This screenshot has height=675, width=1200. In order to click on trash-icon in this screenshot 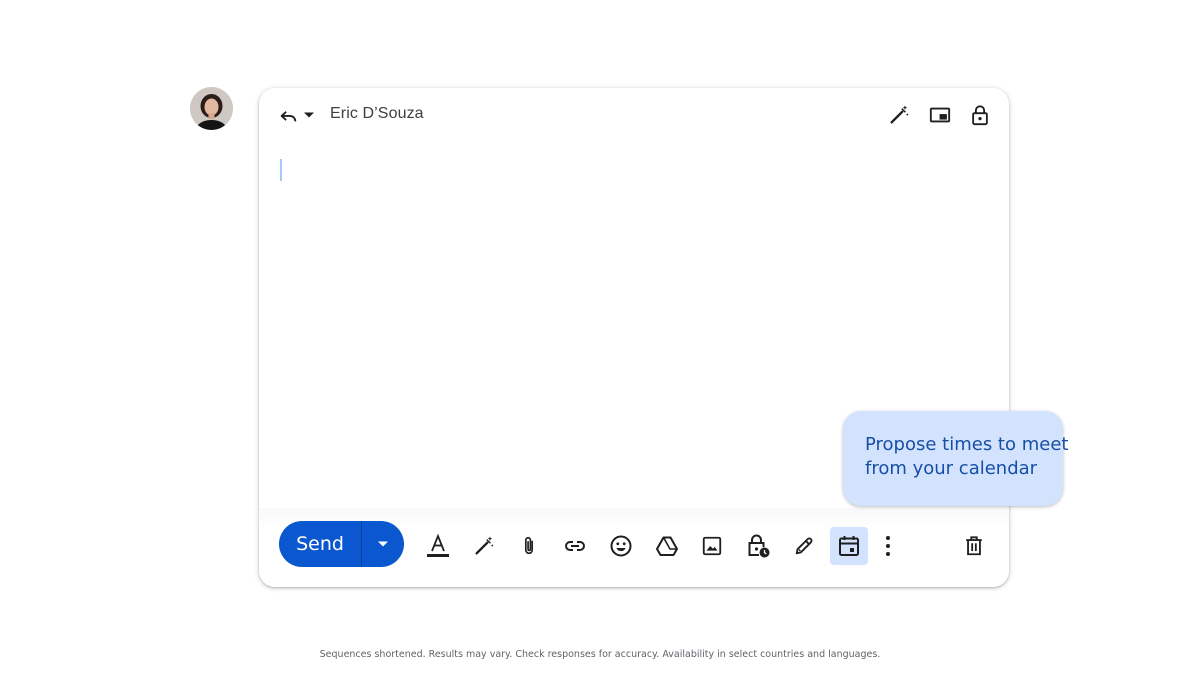, I will do `click(974, 546)`.